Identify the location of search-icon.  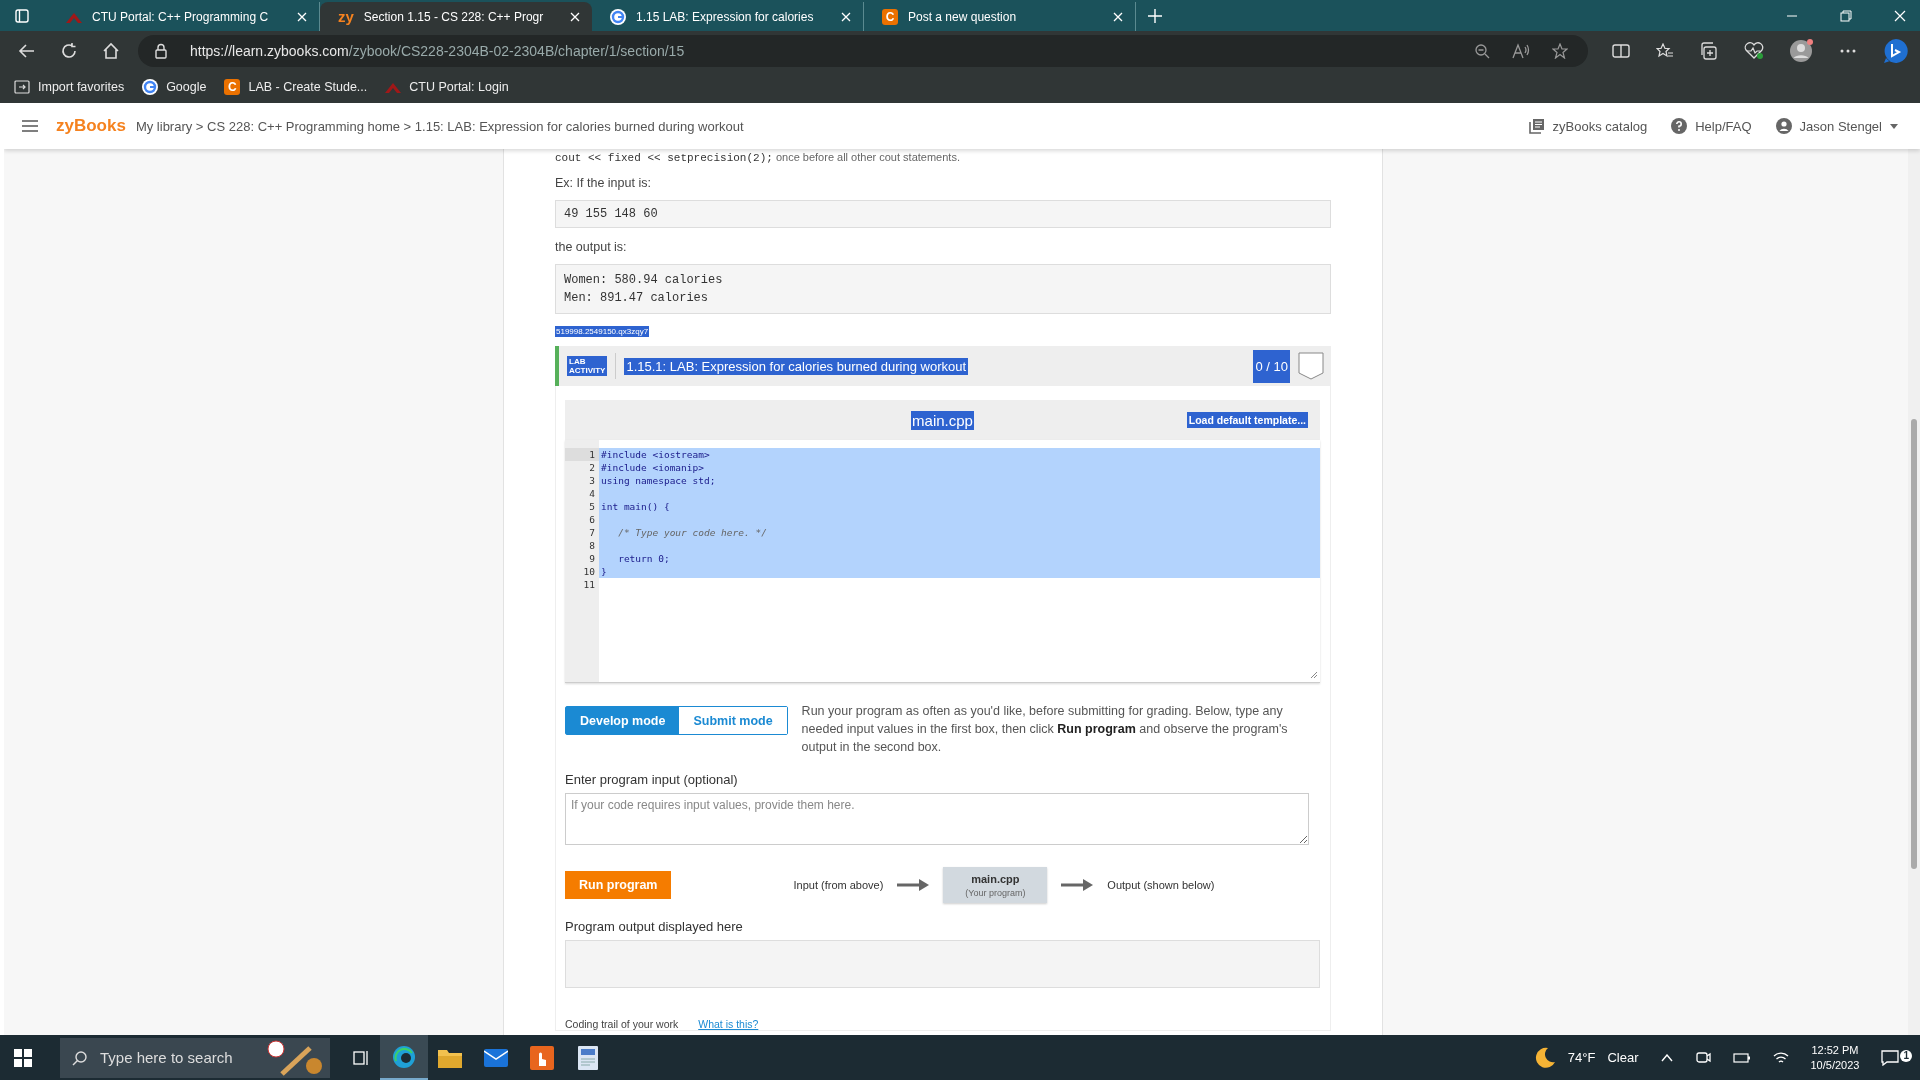
(80, 1057).